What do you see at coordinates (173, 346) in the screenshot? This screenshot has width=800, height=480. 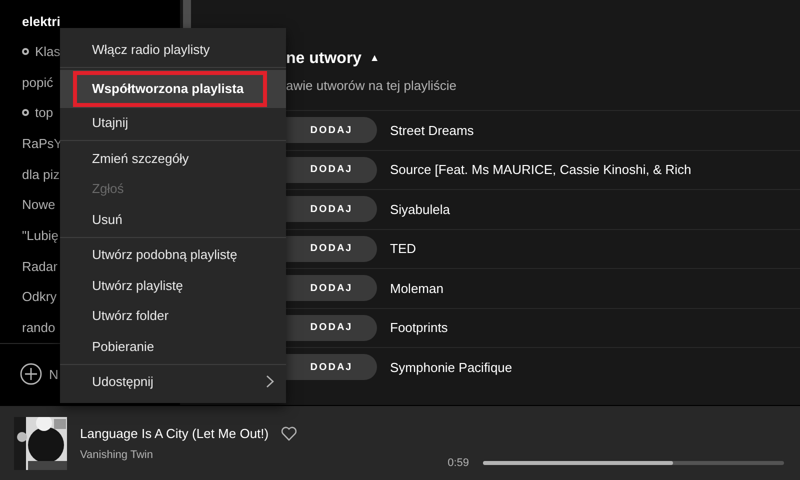 I see `menu-item: Pobieranie` at bounding box center [173, 346].